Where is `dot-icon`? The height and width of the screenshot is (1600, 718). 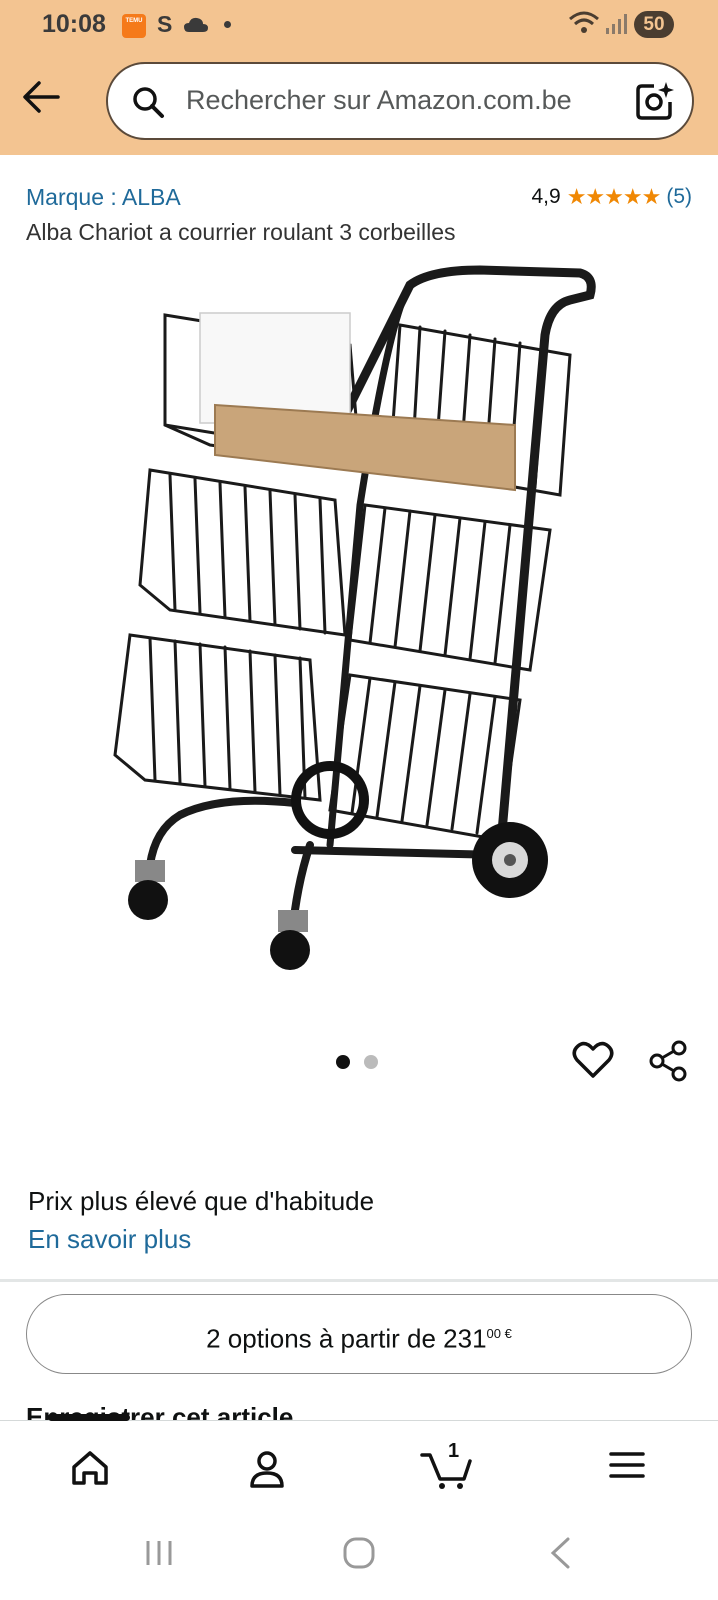 dot-icon is located at coordinates (227, 24).